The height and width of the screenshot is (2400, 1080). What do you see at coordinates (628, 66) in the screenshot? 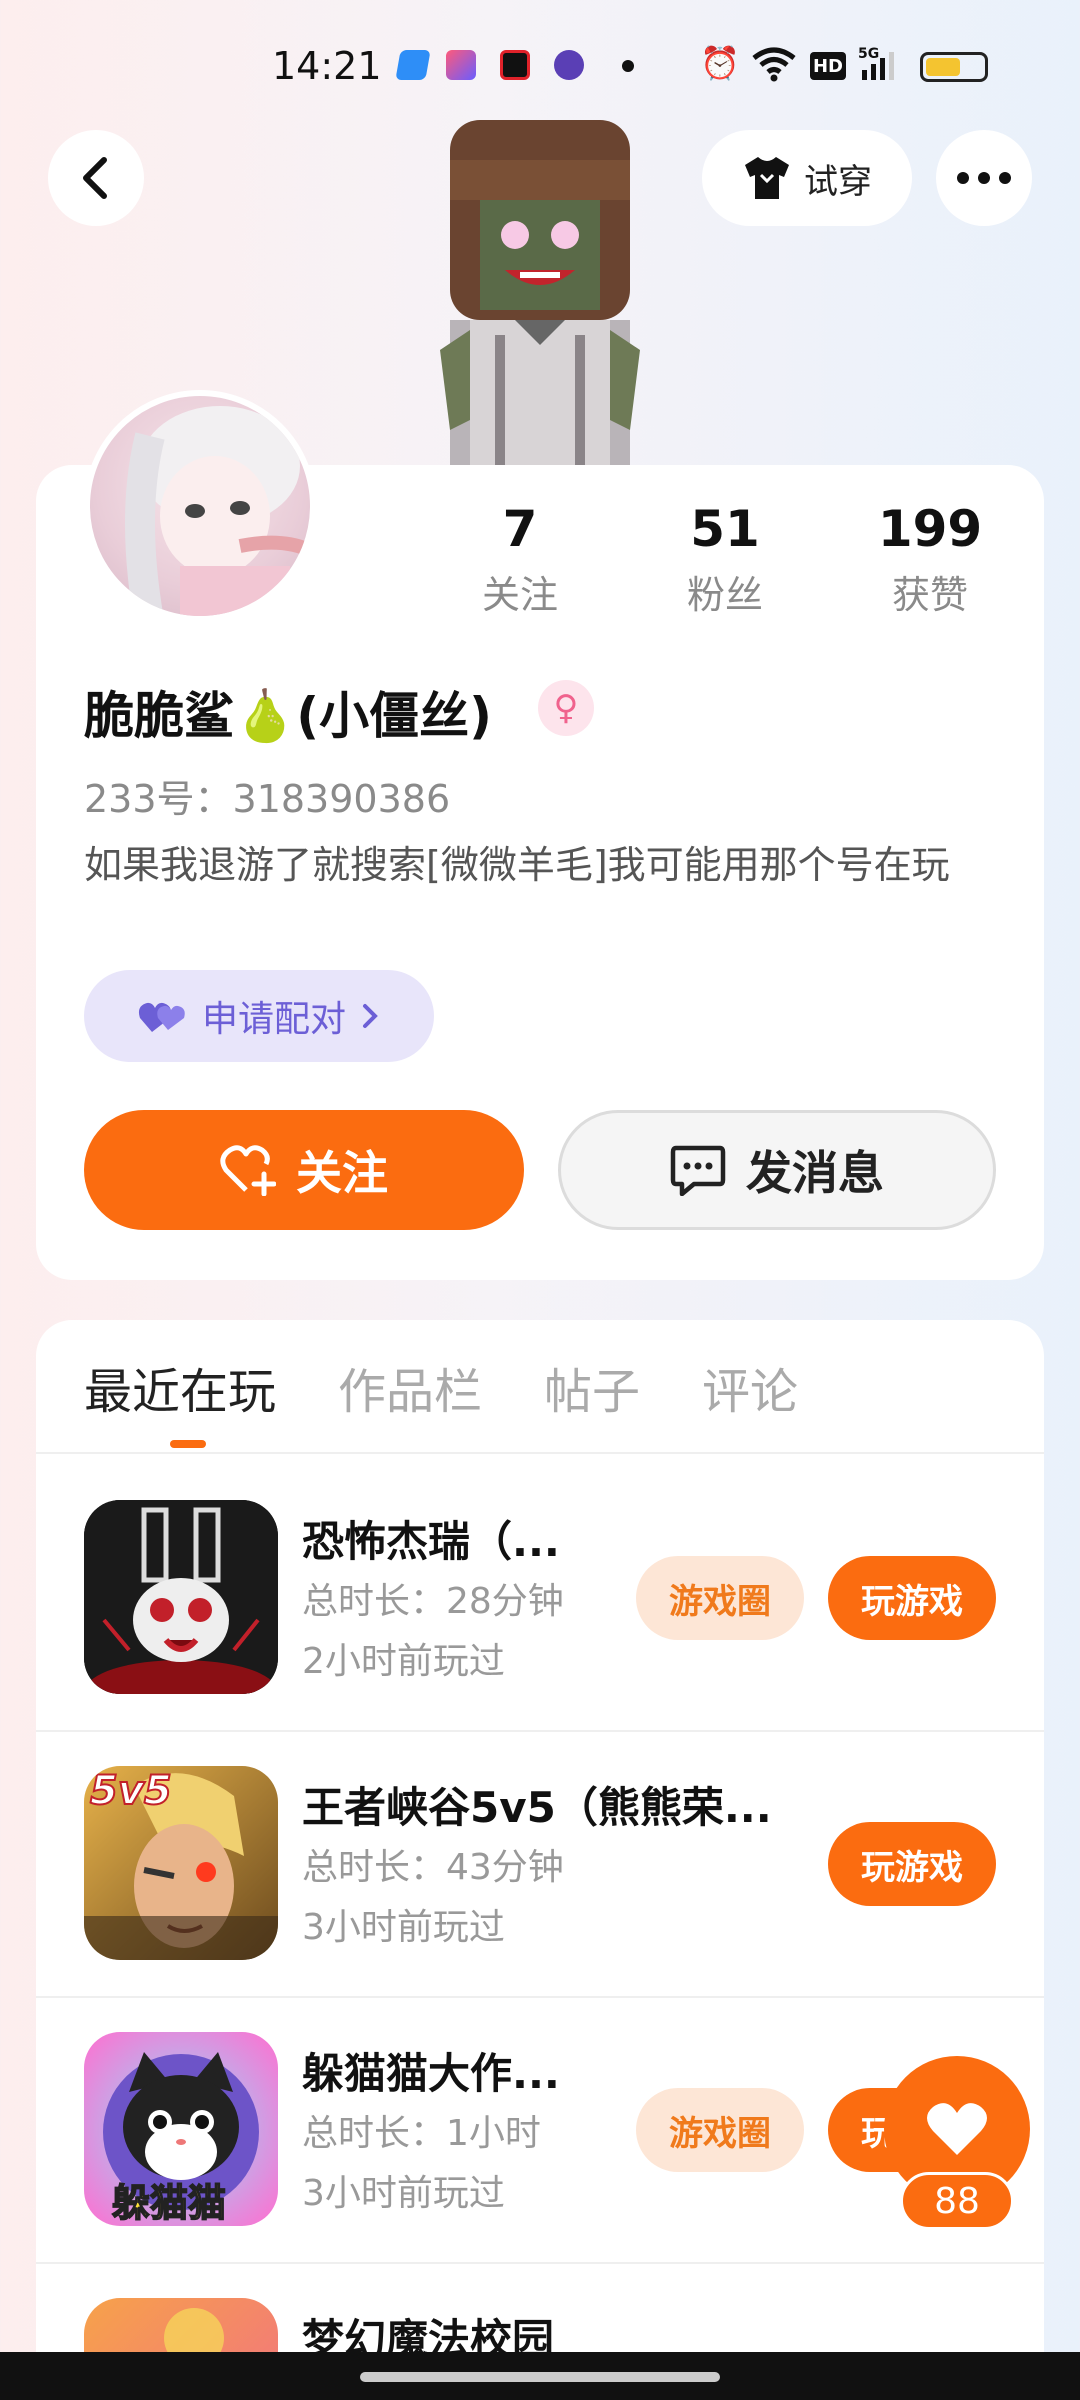
I see `dot-icon` at bounding box center [628, 66].